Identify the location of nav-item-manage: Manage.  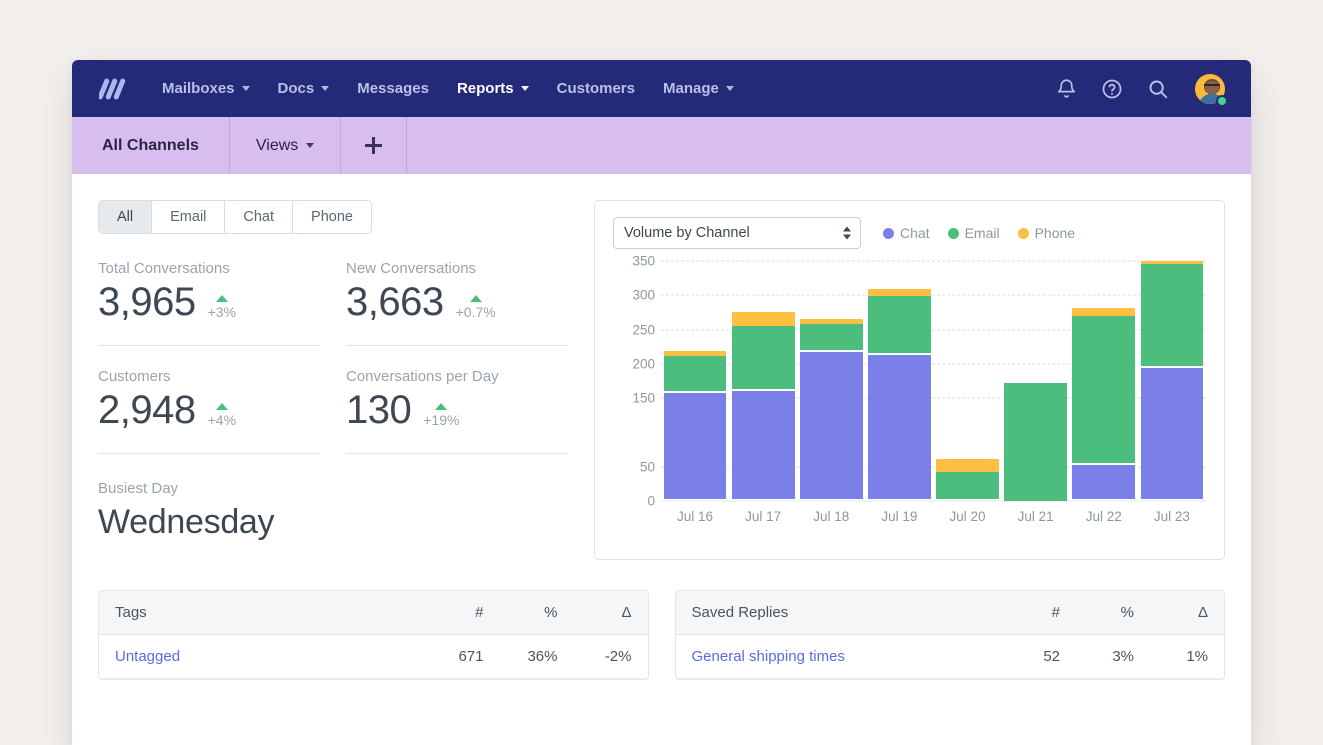
(698, 88).